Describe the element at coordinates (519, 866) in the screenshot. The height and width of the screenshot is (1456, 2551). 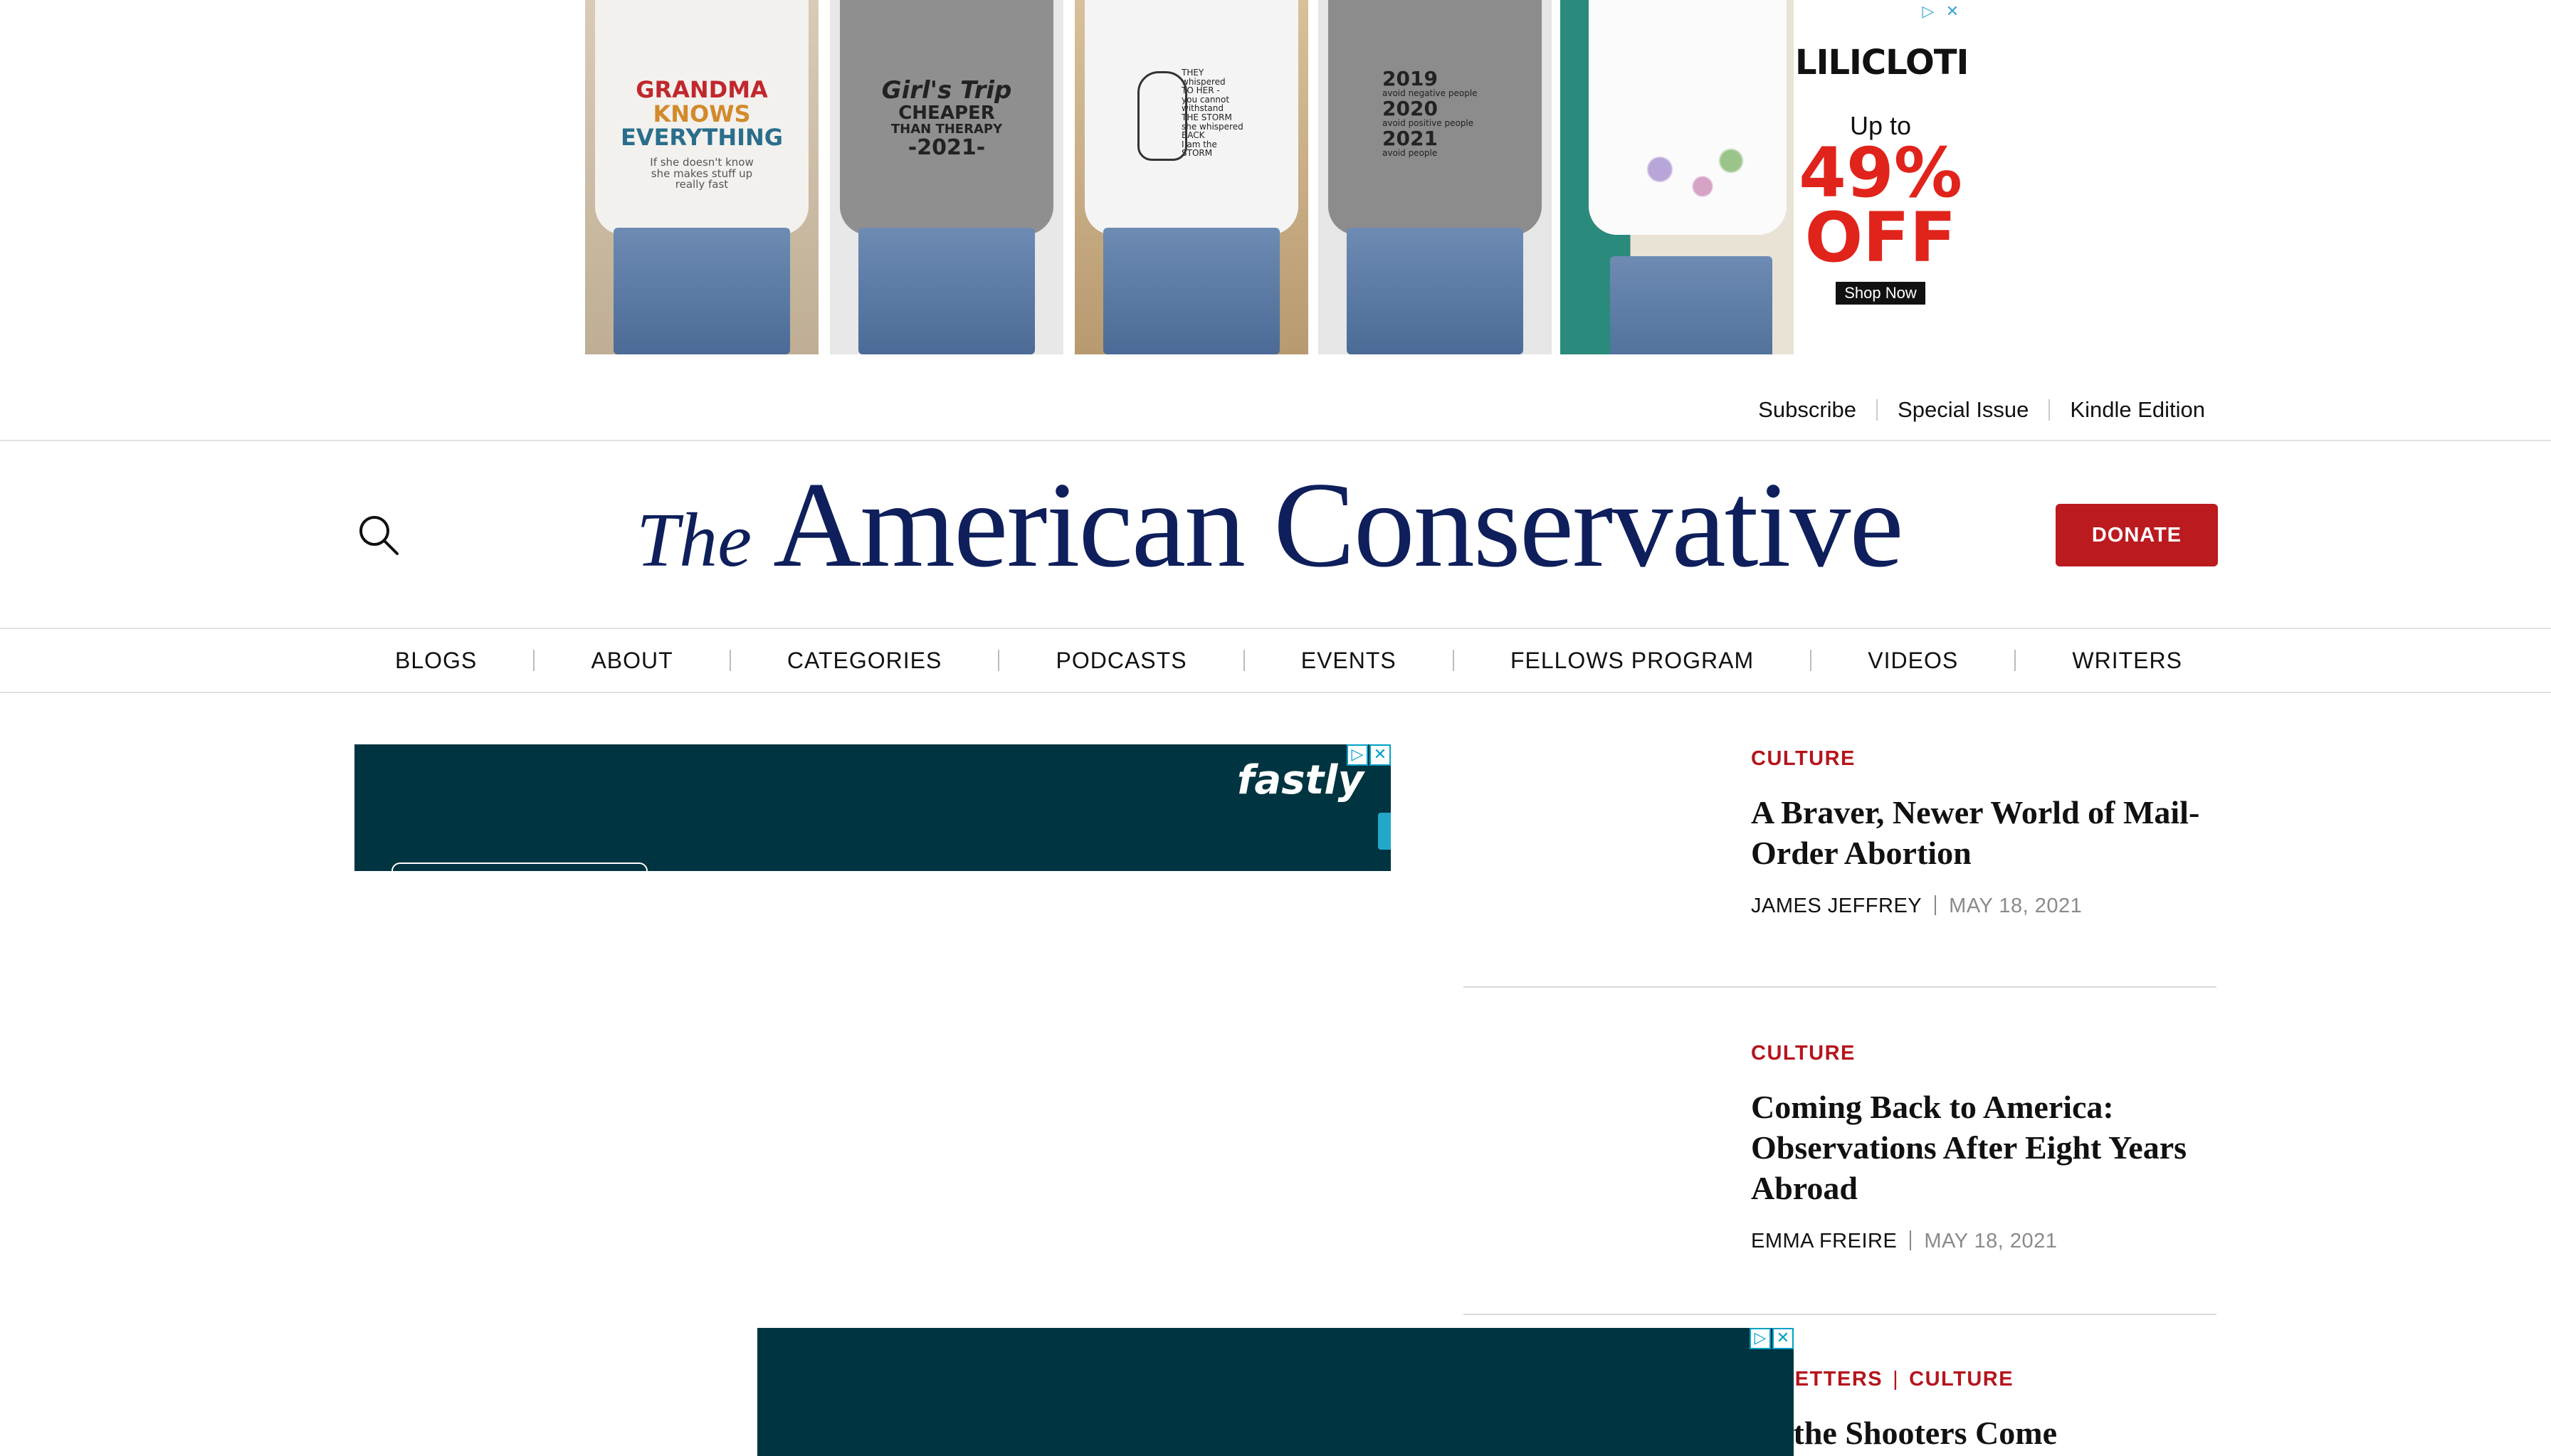
I see `ad-pill-button` at that location.